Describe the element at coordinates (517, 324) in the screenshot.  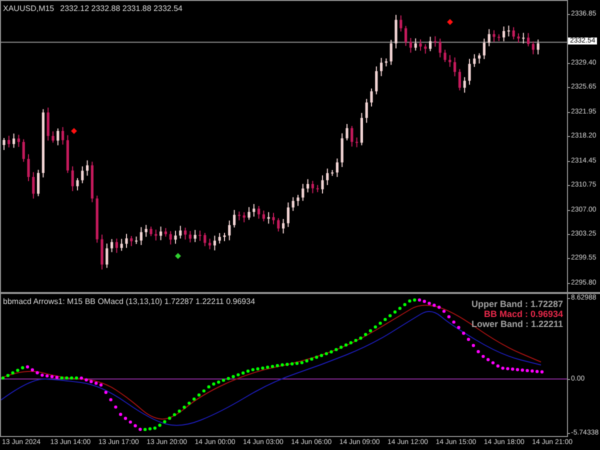
I see `legend-text: Lower Band : 1.22211` at that location.